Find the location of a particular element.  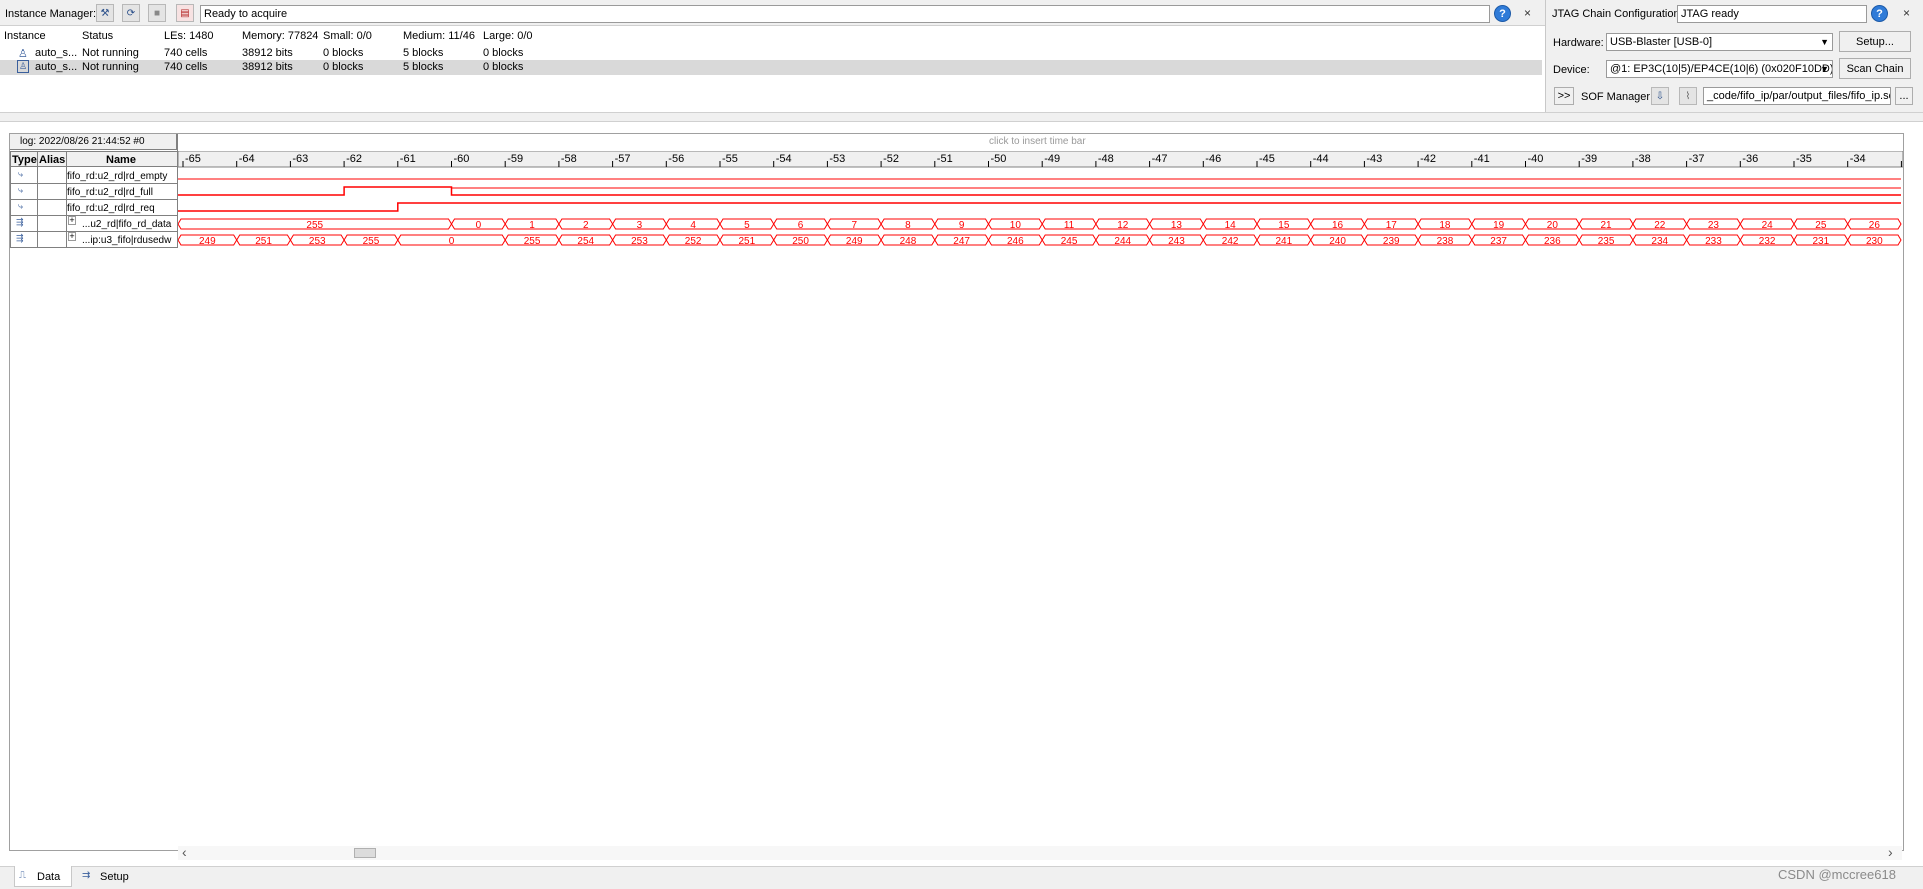

scan-chain-button: Scan Chain is located at coordinates (1875, 68).